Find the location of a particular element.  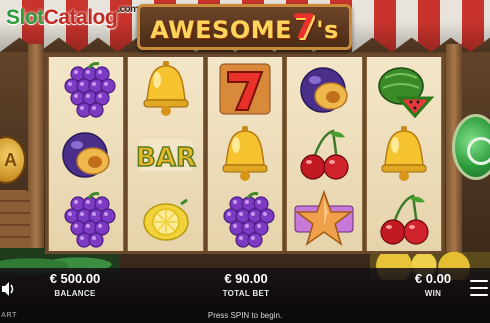

stall-post-left is located at coordinates (36, 154).